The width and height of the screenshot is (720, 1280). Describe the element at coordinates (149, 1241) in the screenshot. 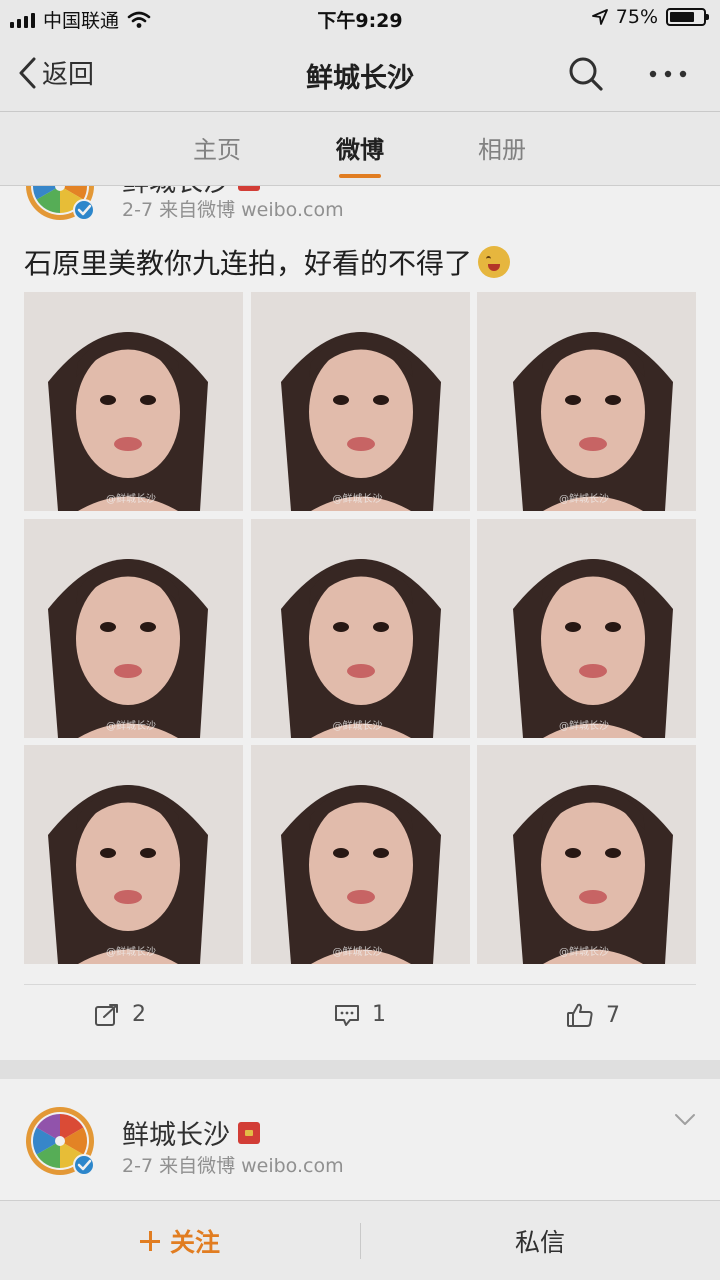

I see `plus-icon` at that location.